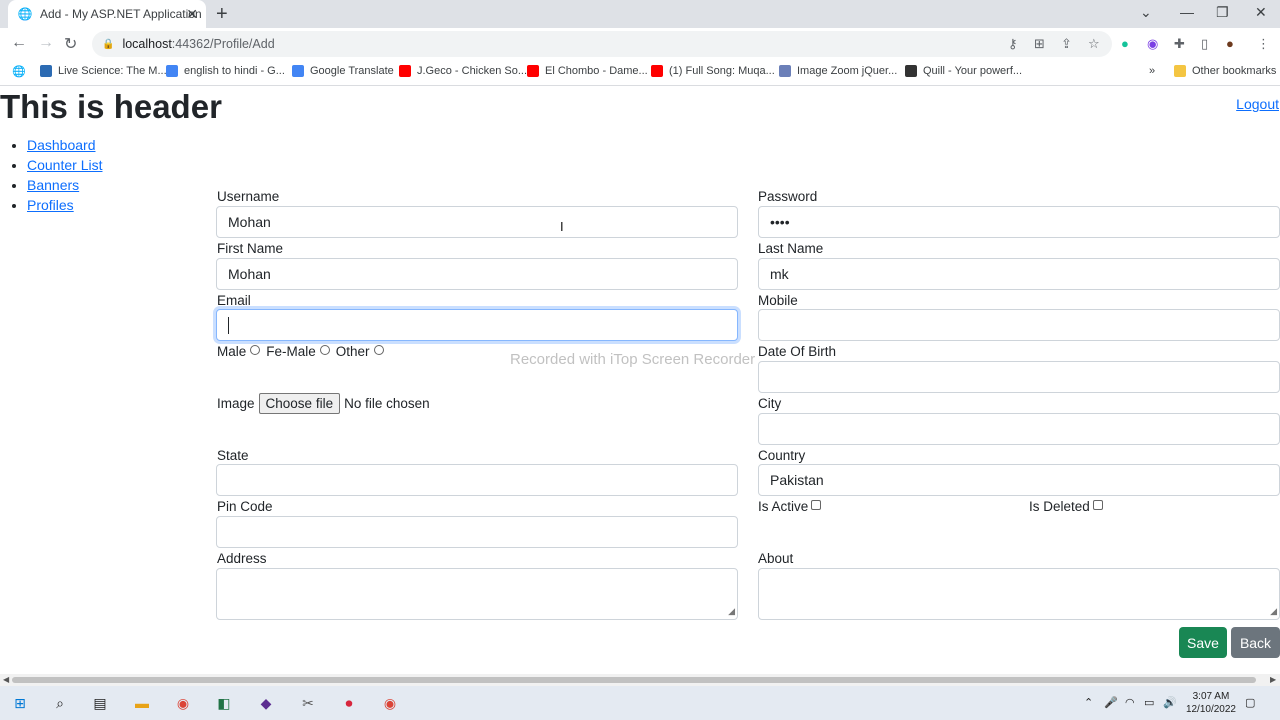 The height and width of the screenshot is (720, 1280). What do you see at coordinates (19, 71) in the screenshot?
I see `apps-icon: 🌐` at bounding box center [19, 71].